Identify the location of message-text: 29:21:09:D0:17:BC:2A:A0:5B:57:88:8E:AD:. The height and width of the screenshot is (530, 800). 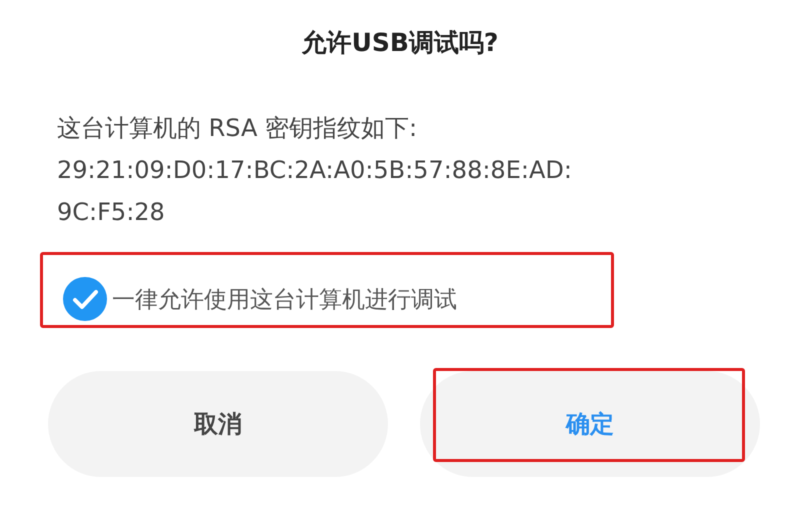
(315, 170).